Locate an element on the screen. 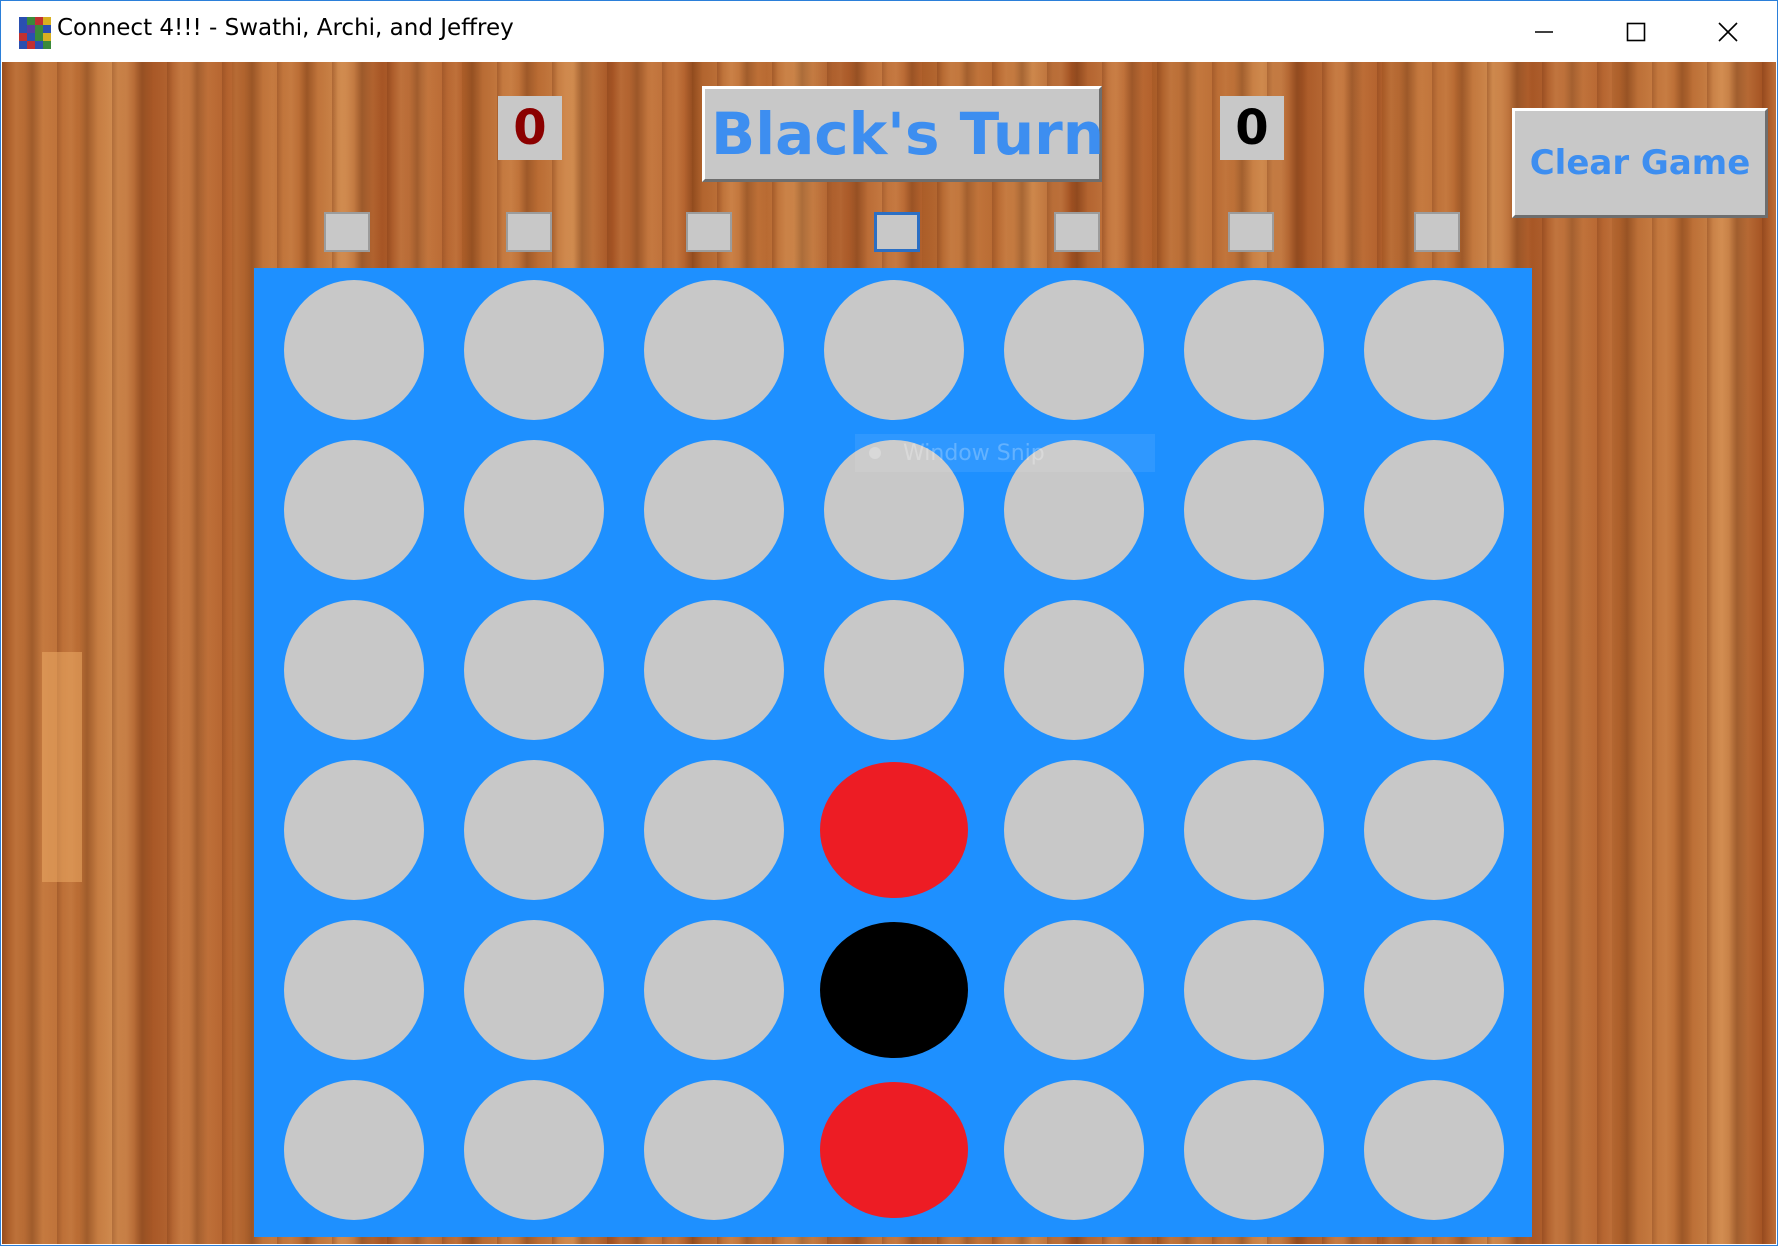 The width and height of the screenshot is (1778, 1246). drop-column-5-button is located at coordinates (1077, 232).